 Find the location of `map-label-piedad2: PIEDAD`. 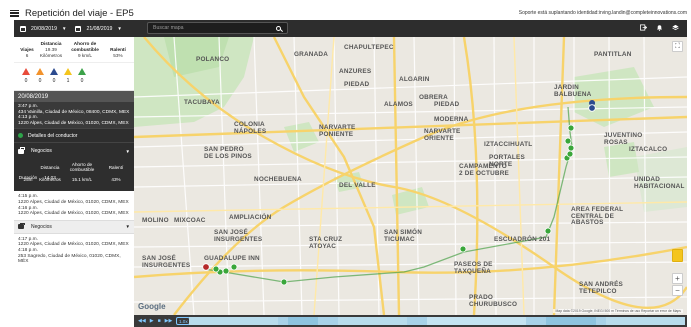

map-label-piedad2: PIEDAD is located at coordinates (447, 104).